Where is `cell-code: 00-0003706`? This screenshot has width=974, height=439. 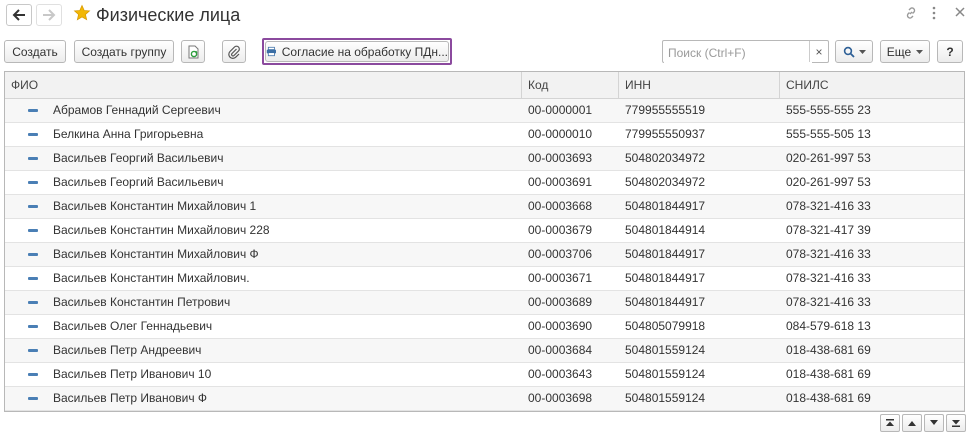
cell-code: 00-0003706 is located at coordinates (560, 254).